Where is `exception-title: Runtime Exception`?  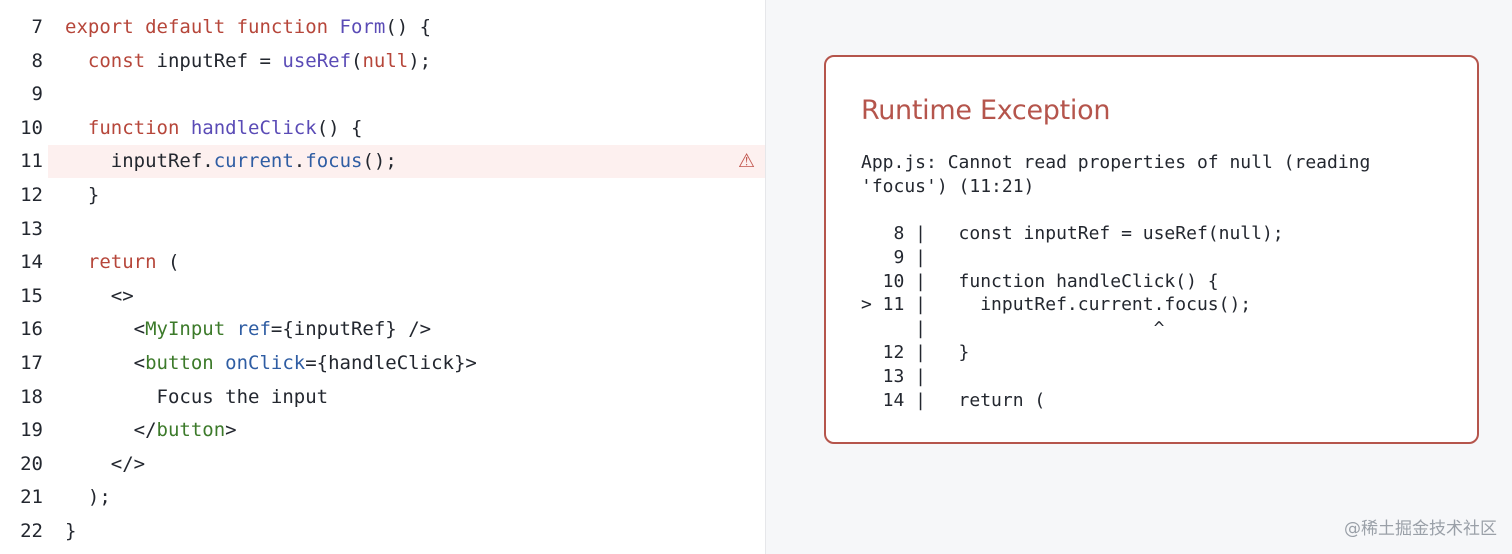 exception-title: Runtime Exception is located at coordinates (986, 110).